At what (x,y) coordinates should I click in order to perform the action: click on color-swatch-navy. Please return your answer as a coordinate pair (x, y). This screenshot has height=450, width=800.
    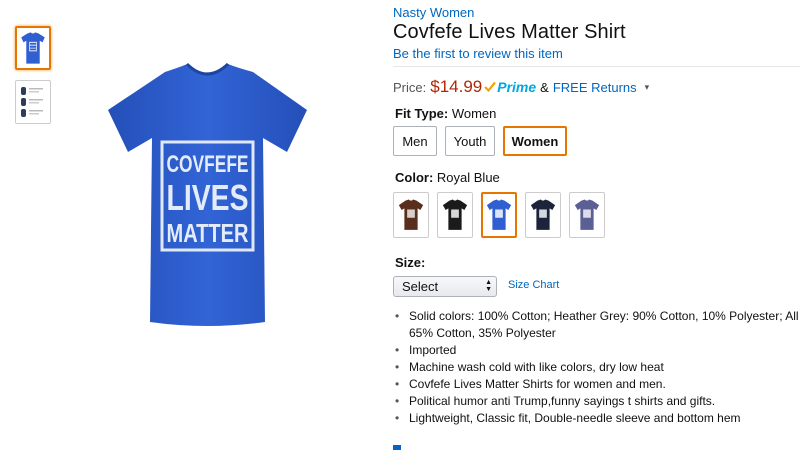
    Looking at the image, I should click on (543, 215).